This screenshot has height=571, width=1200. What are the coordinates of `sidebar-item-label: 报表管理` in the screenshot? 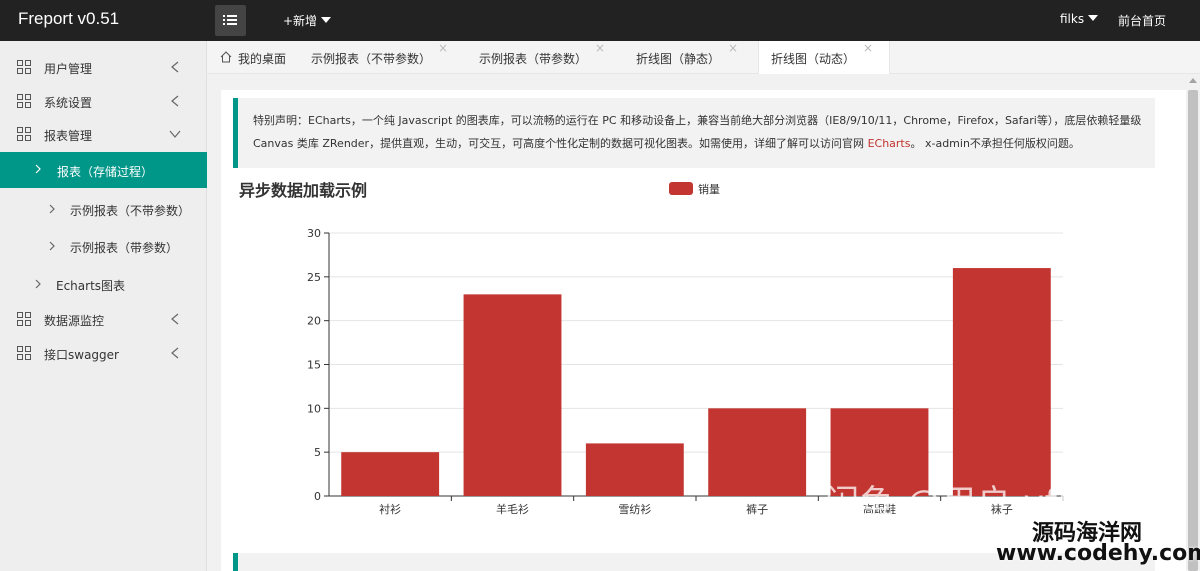 It's located at (68, 136).